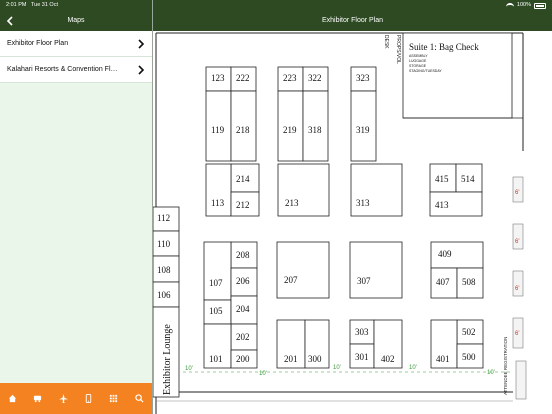  I want to click on booth-label: 206, so click(243, 281).